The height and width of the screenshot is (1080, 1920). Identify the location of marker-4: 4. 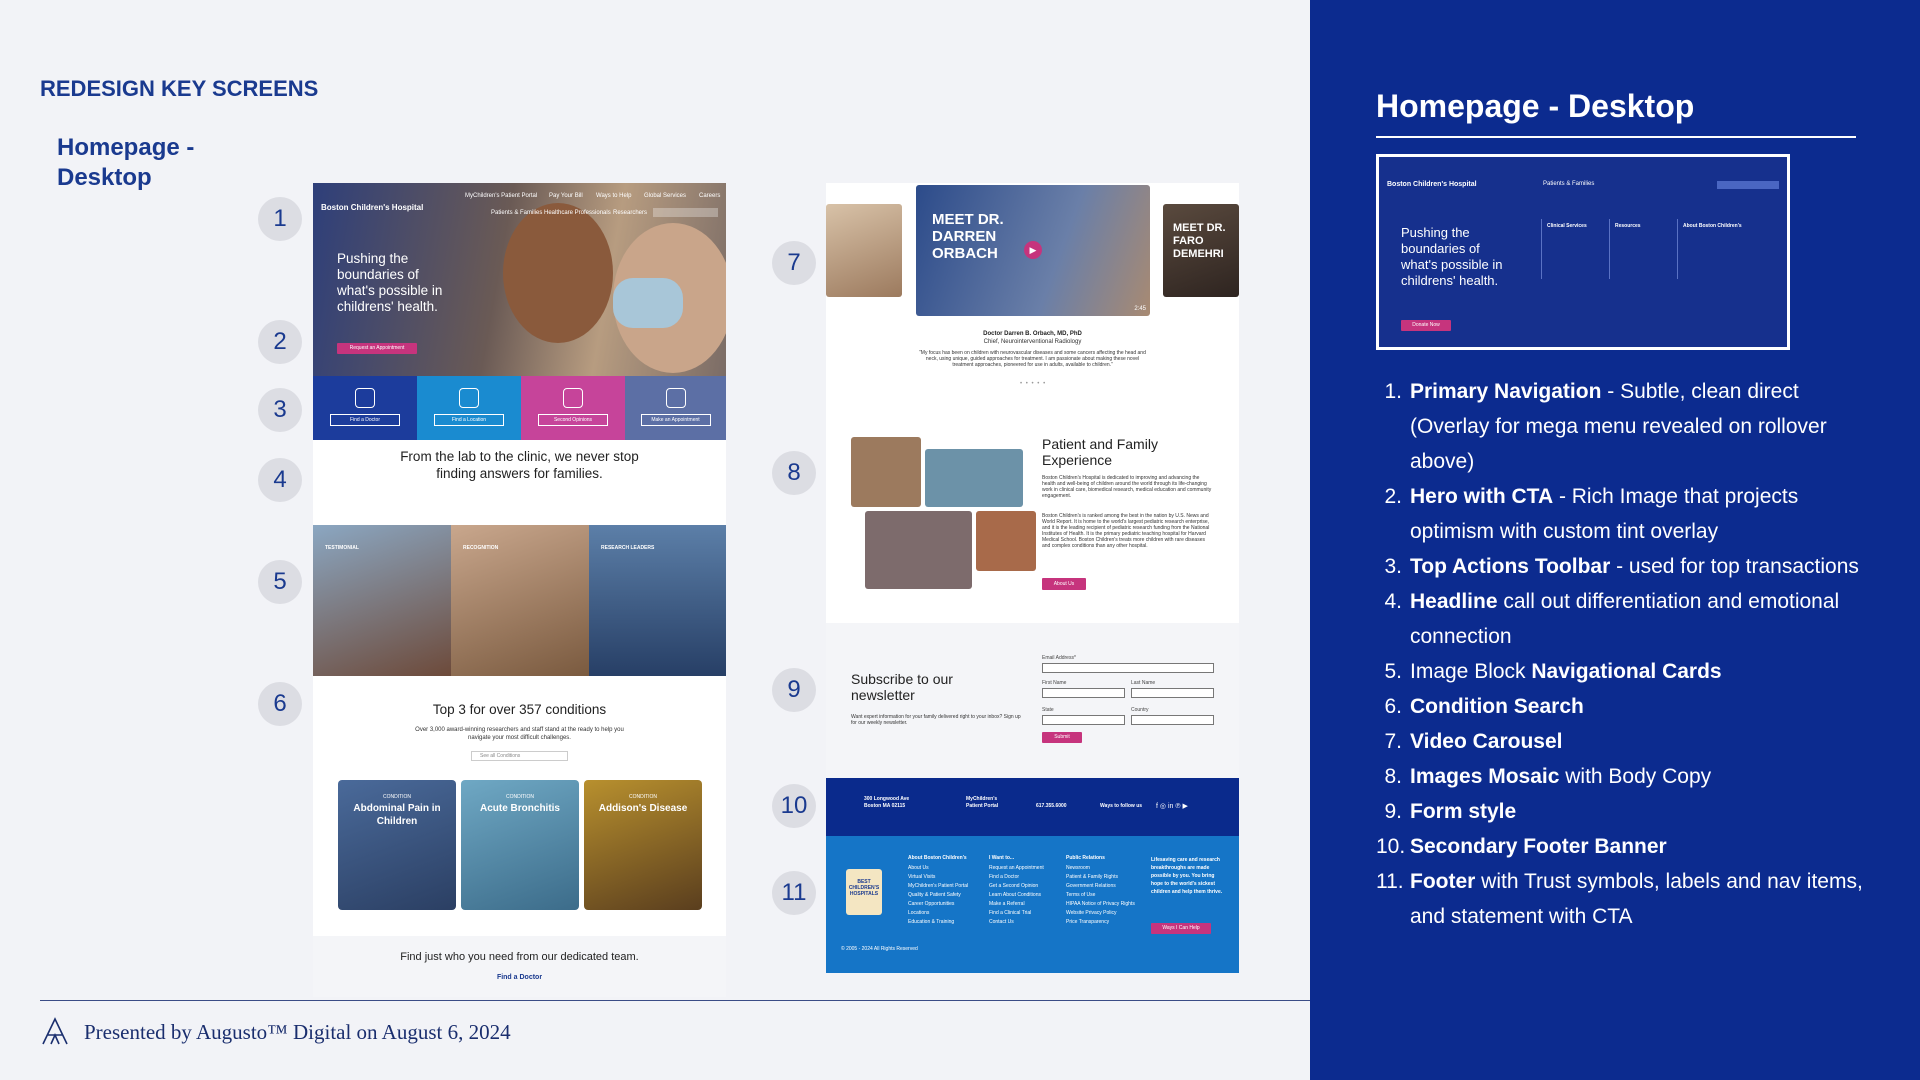
(280, 480).